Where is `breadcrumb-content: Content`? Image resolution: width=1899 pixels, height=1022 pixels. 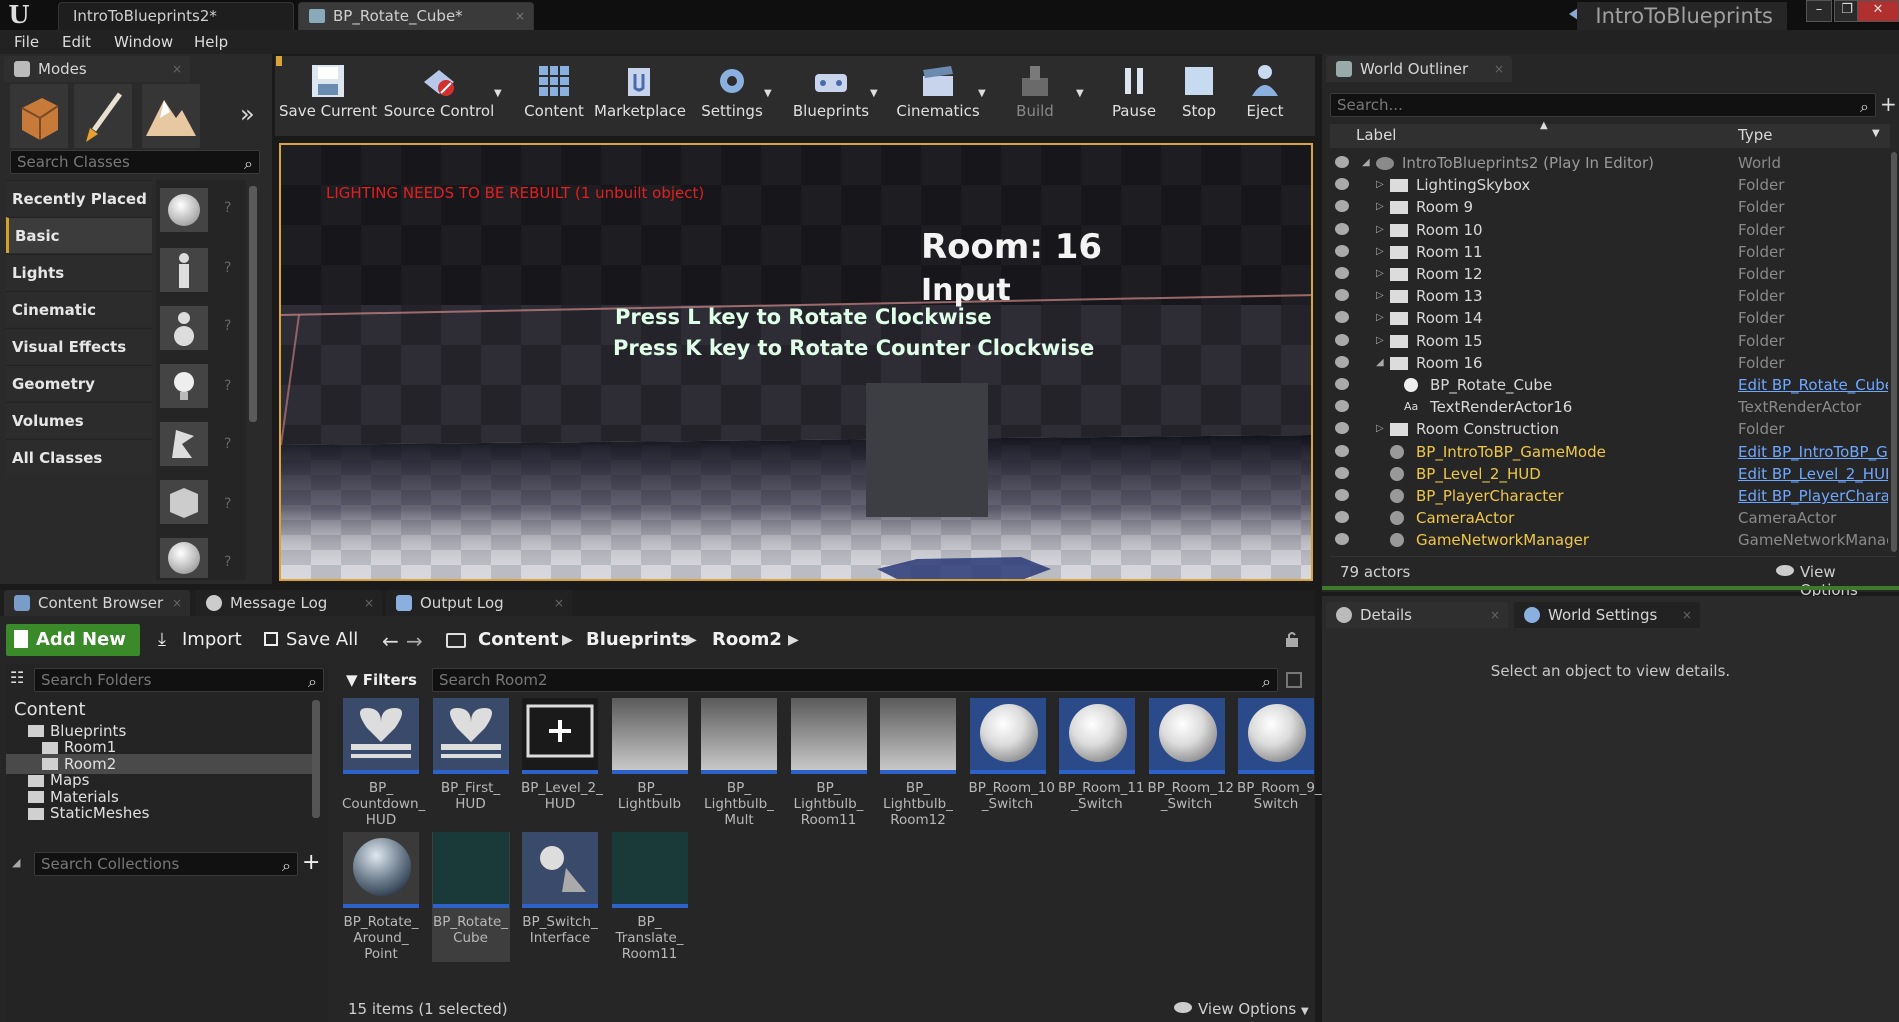
breadcrumb-content: Content is located at coordinates (518, 640).